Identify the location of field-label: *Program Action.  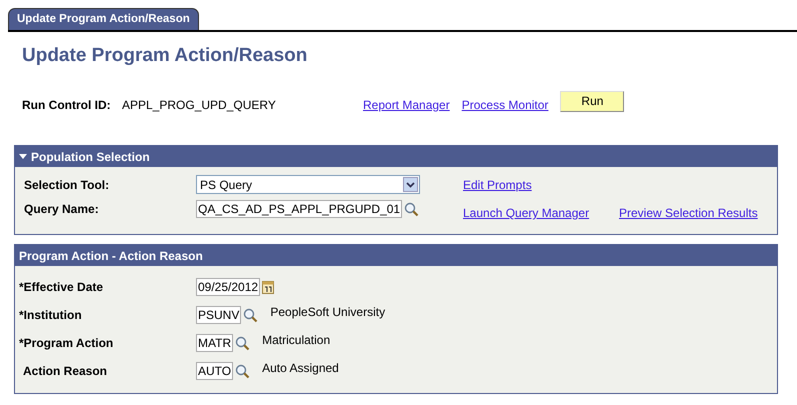
(66, 343).